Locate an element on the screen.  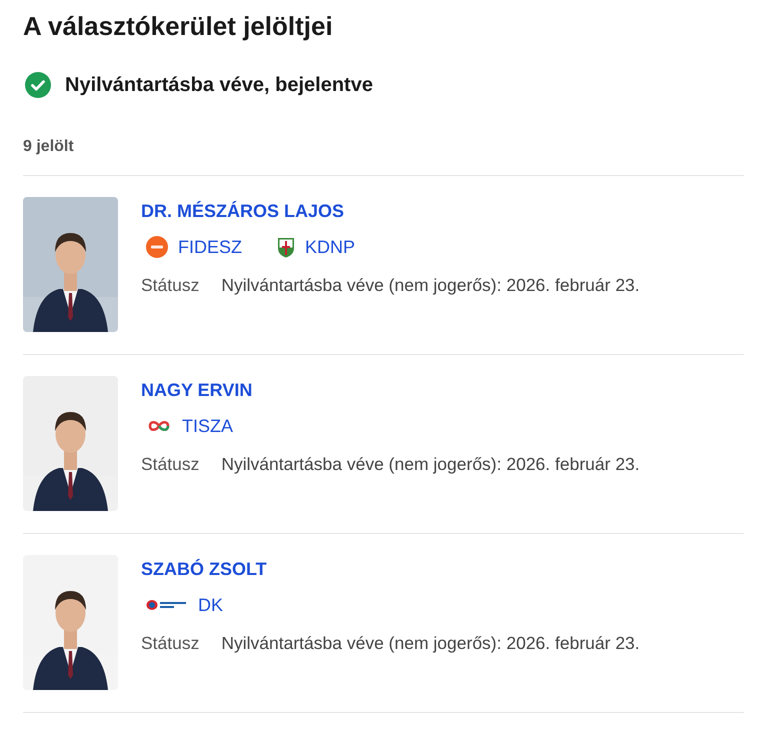
party-name-link: KDNP is located at coordinates (330, 247).